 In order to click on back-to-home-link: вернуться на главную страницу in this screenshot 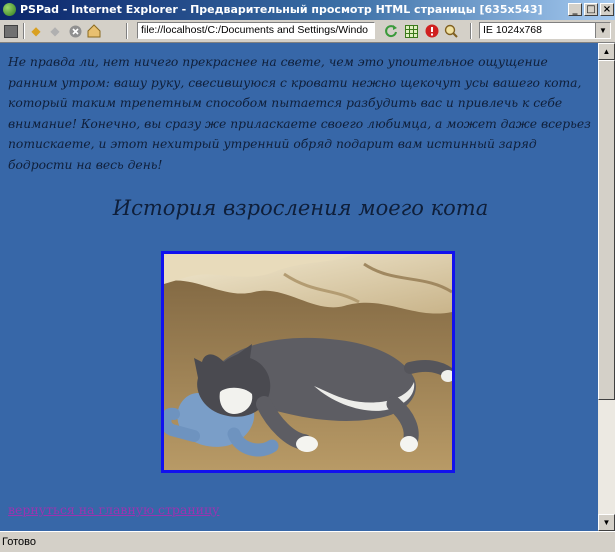, I will do `click(113, 509)`.